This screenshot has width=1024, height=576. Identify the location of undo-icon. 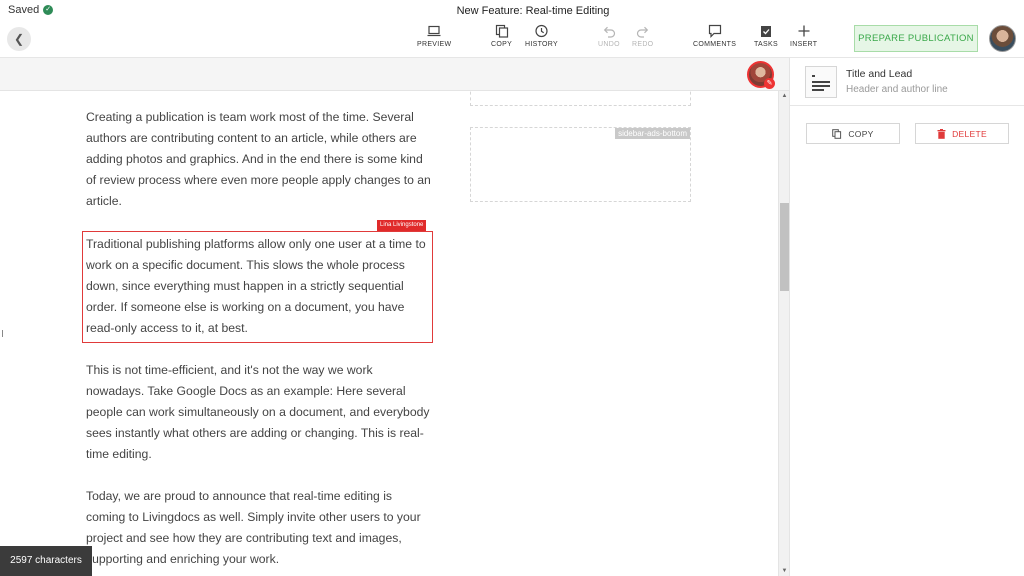
(609, 32).